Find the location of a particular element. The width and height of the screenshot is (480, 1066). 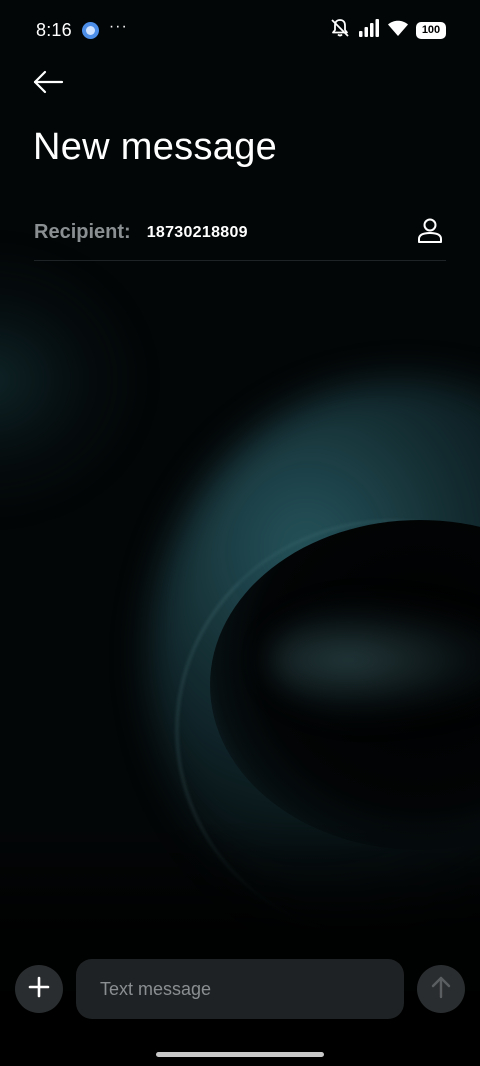

status-bar: 8:16 ··· 100 is located at coordinates (240, 30).